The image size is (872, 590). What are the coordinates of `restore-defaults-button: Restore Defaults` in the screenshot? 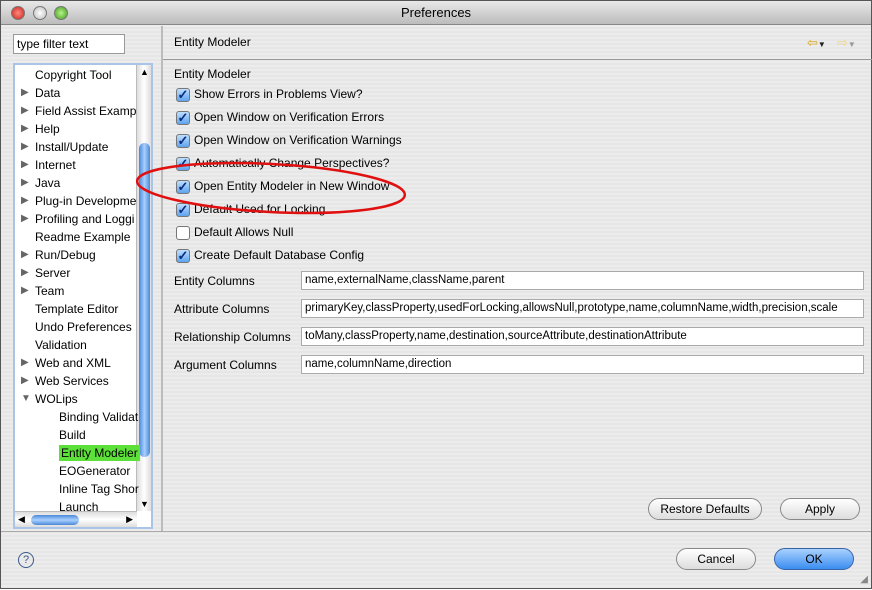 It's located at (705, 509).